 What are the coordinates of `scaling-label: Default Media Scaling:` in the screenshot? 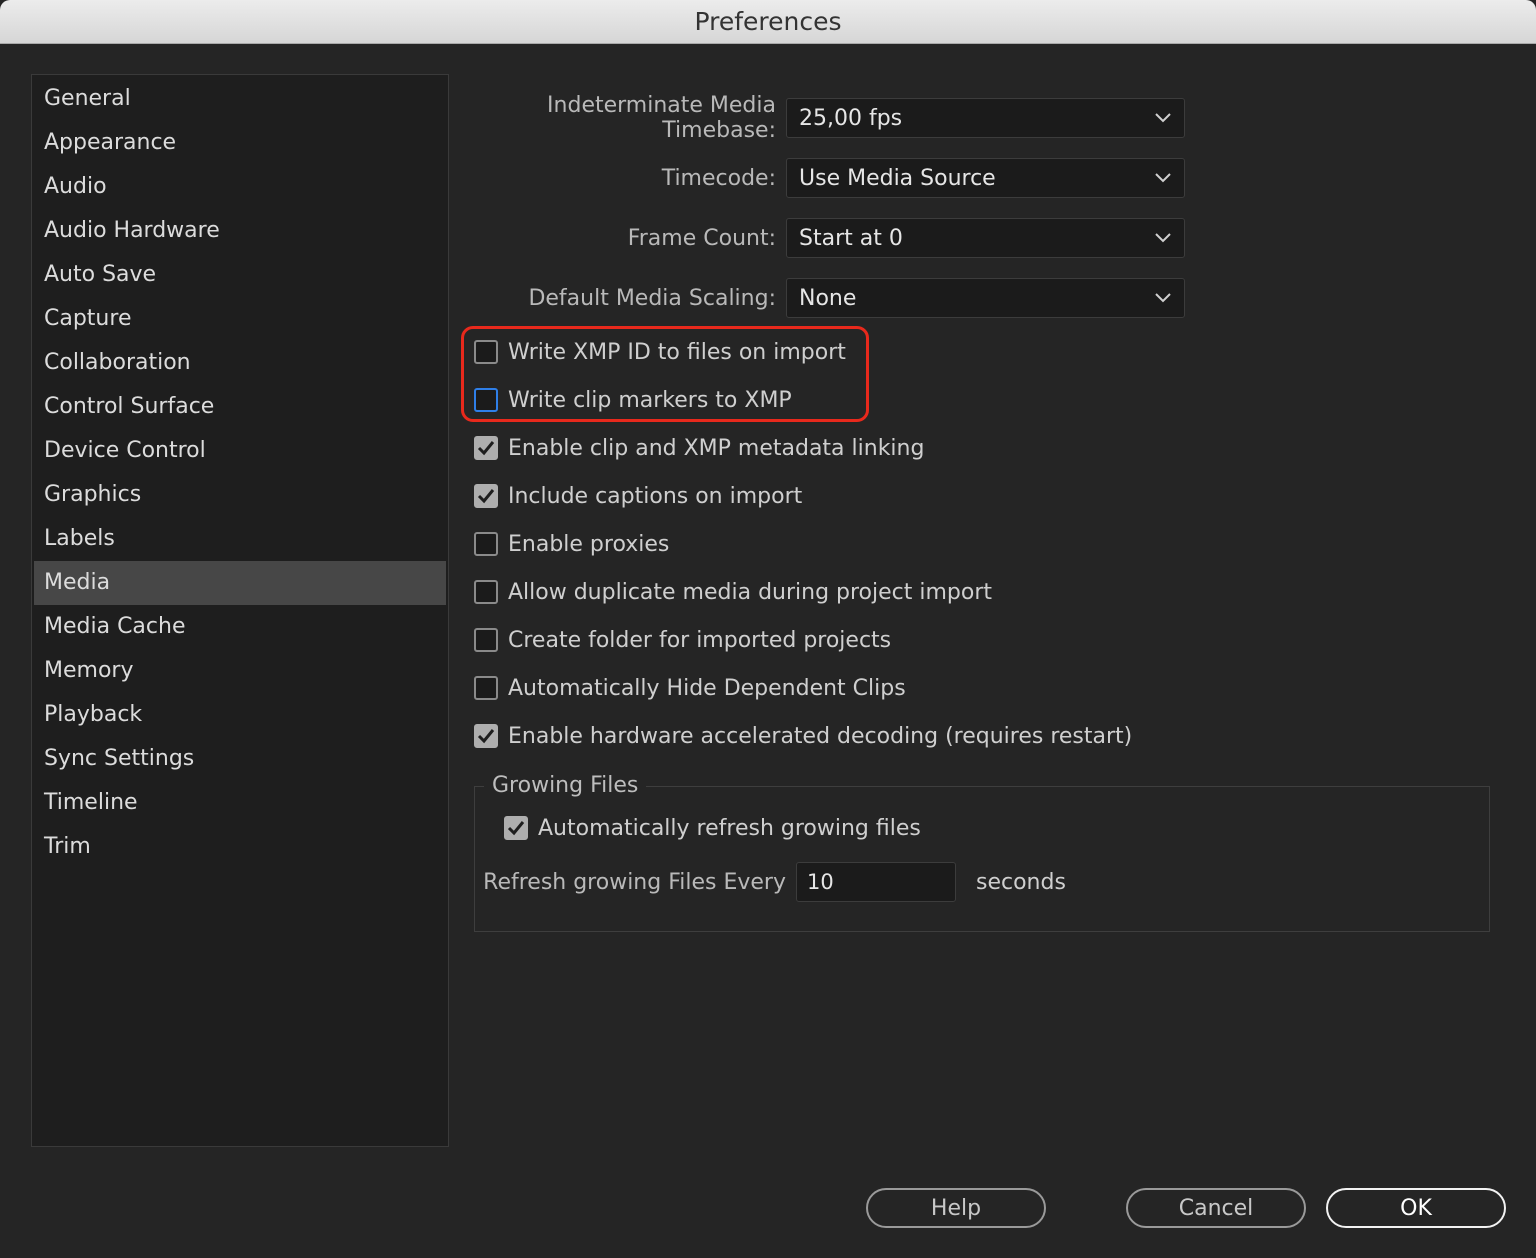 It's located at (652, 298).